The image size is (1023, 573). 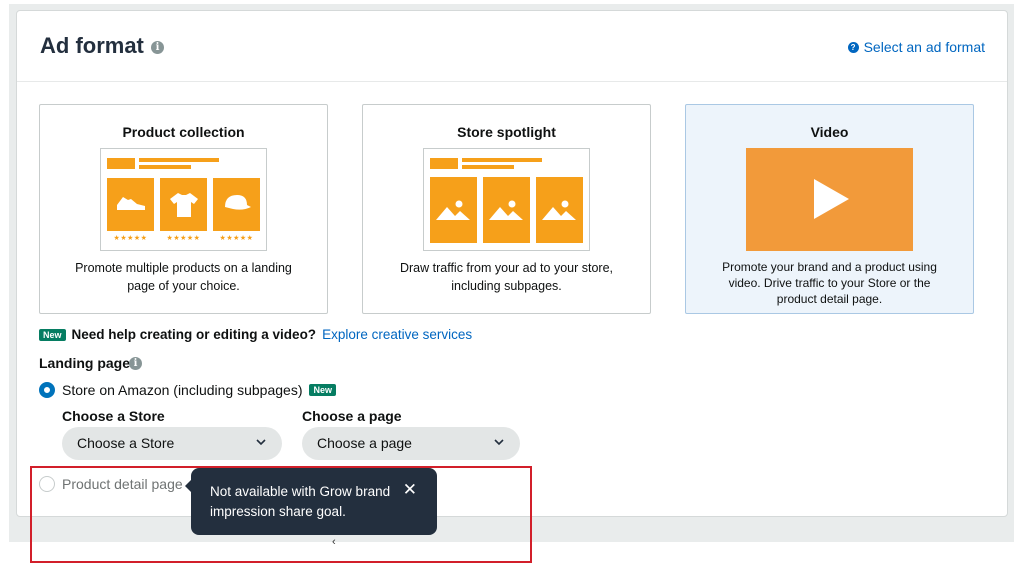 What do you see at coordinates (194, 334) in the screenshot?
I see `creative-help-text: Need help creating or editing a video?` at bounding box center [194, 334].